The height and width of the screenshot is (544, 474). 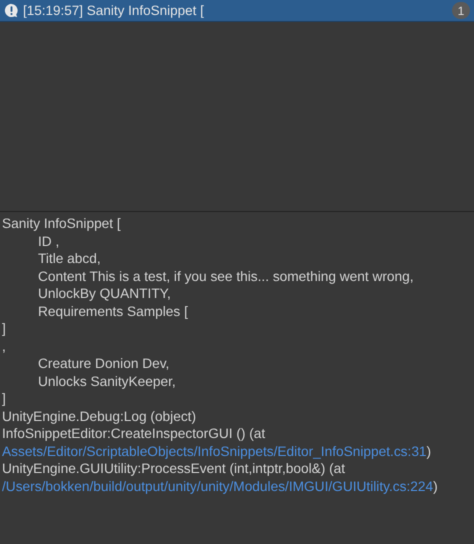 What do you see at coordinates (113, 311) in the screenshot?
I see `log-detail-line: Requirements Samples [` at bounding box center [113, 311].